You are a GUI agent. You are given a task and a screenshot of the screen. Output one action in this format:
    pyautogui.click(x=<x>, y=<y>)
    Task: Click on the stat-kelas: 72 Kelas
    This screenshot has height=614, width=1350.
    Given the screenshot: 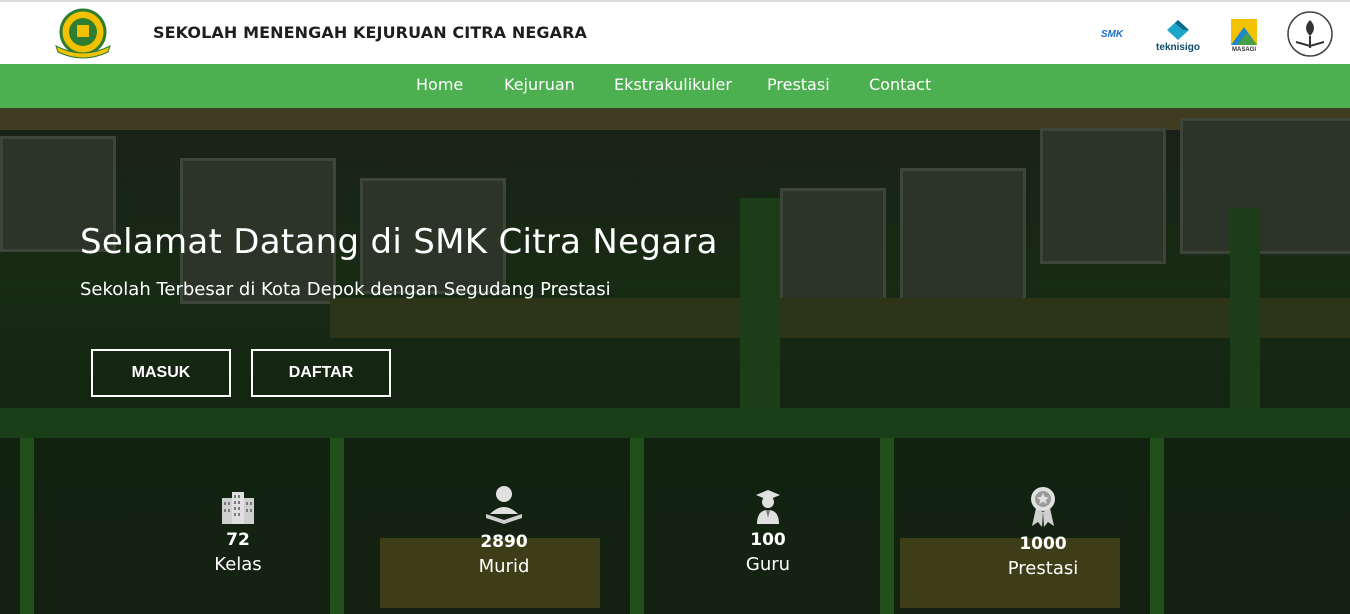 What is the action you would take?
    pyautogui.click(x=238, y=532)
    